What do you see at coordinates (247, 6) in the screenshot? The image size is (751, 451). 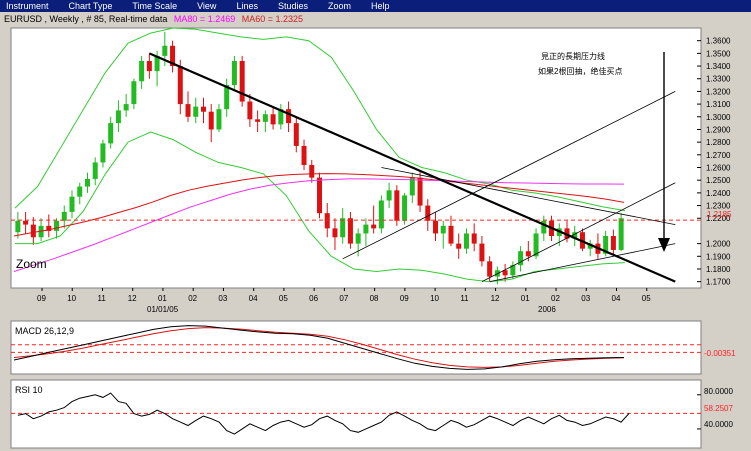 I see `menu-lines: Lines` at bounding box center [247, 6].